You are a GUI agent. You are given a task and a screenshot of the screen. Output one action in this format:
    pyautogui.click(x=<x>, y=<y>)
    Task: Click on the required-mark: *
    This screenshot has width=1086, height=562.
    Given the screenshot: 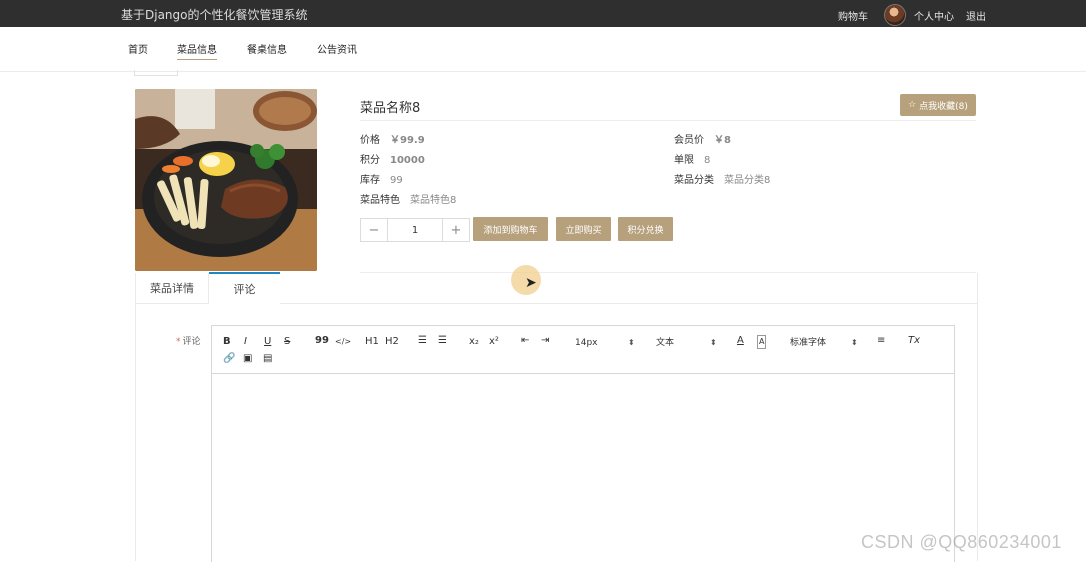 What is the action you would take?
    pyautogui.click(x=178, y=342)
    